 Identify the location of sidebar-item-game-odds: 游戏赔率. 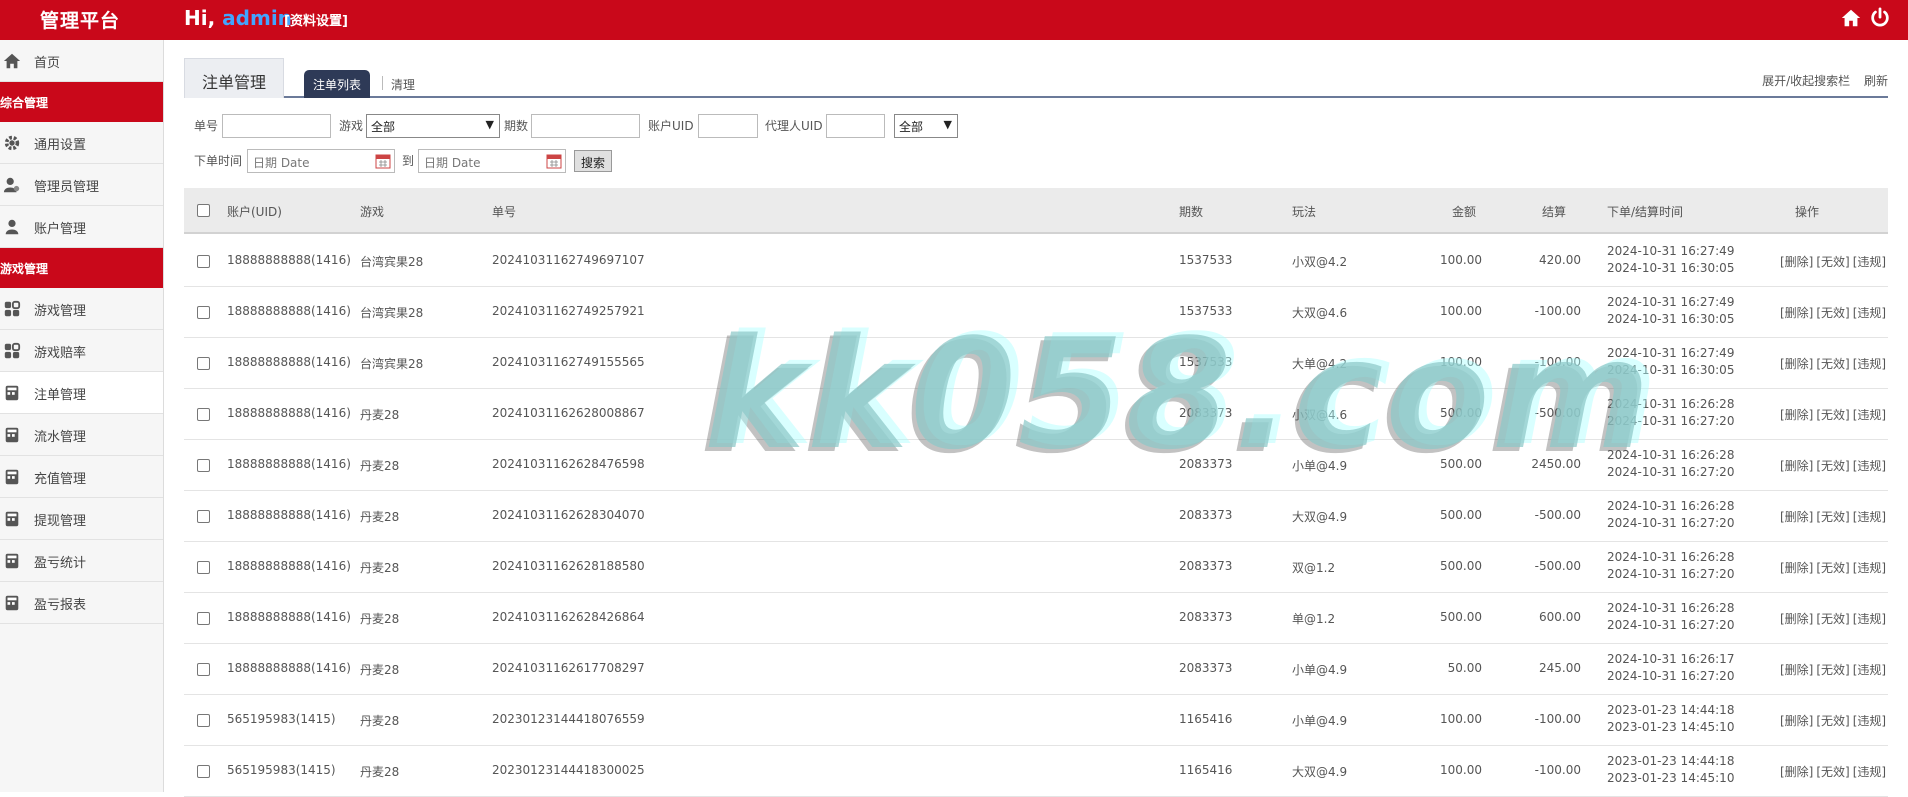
(81, 351).